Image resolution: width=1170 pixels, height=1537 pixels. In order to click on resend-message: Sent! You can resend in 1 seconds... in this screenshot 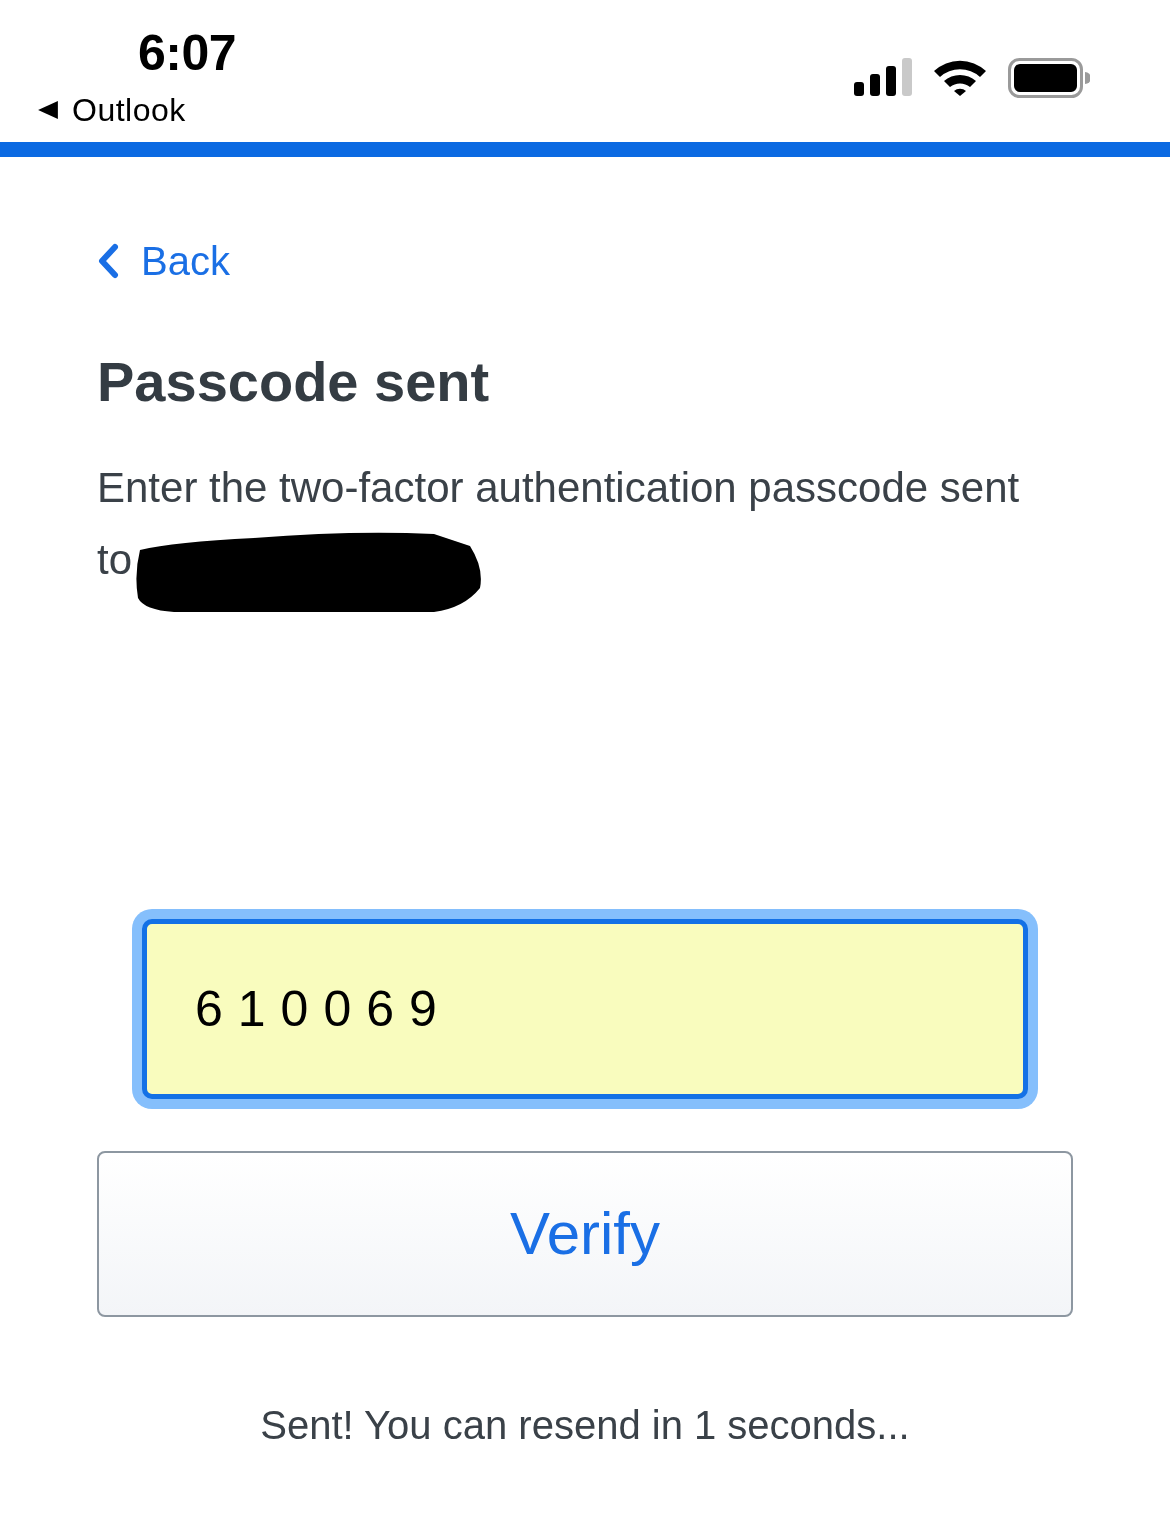, I will do `click(585, 1425)`.